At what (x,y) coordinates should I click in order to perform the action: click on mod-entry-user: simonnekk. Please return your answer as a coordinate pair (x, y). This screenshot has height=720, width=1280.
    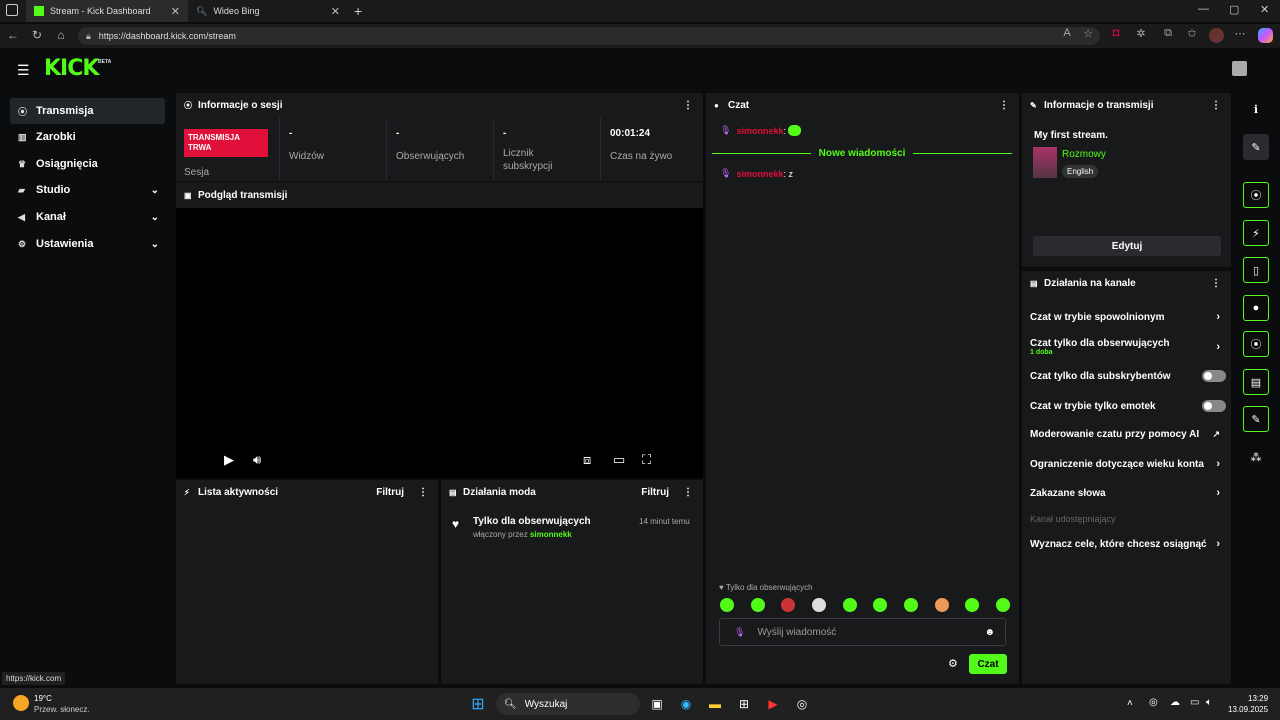
    Looking at the image, I should click on (551, 534).